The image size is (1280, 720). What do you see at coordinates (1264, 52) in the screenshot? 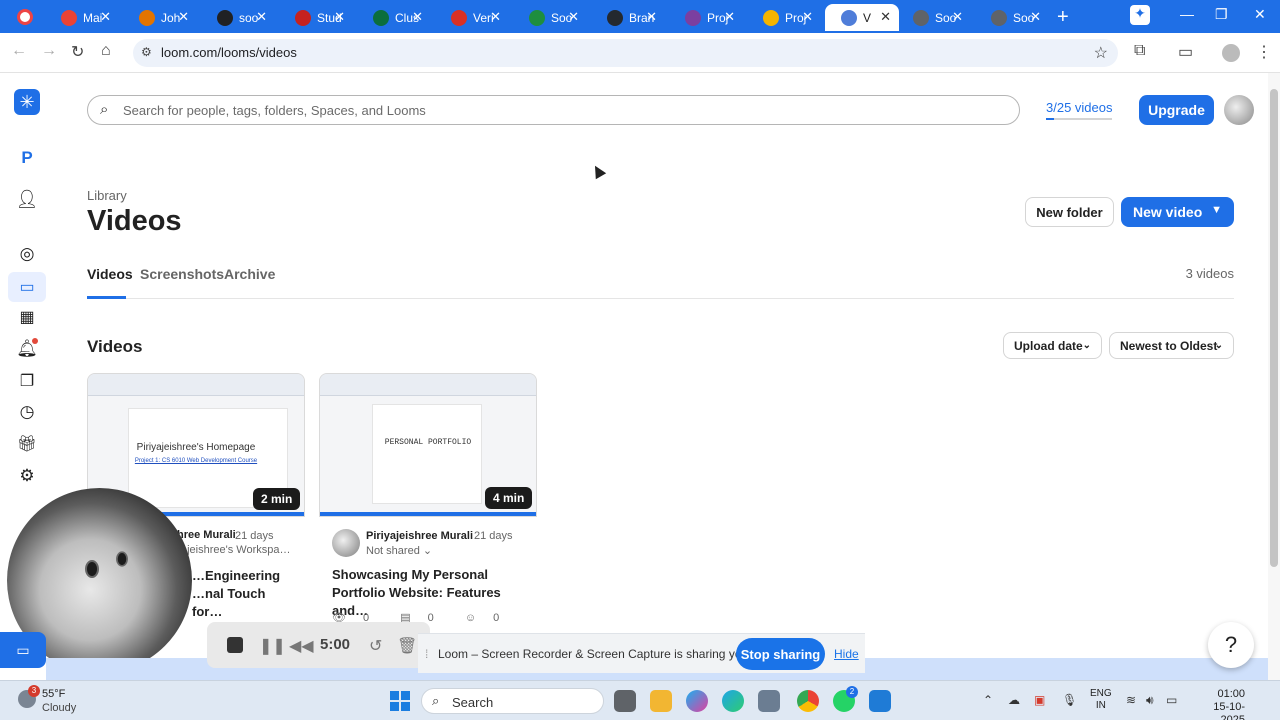
I see `browser-menu-icon: ⋮` at bounding box center [1264, 52].